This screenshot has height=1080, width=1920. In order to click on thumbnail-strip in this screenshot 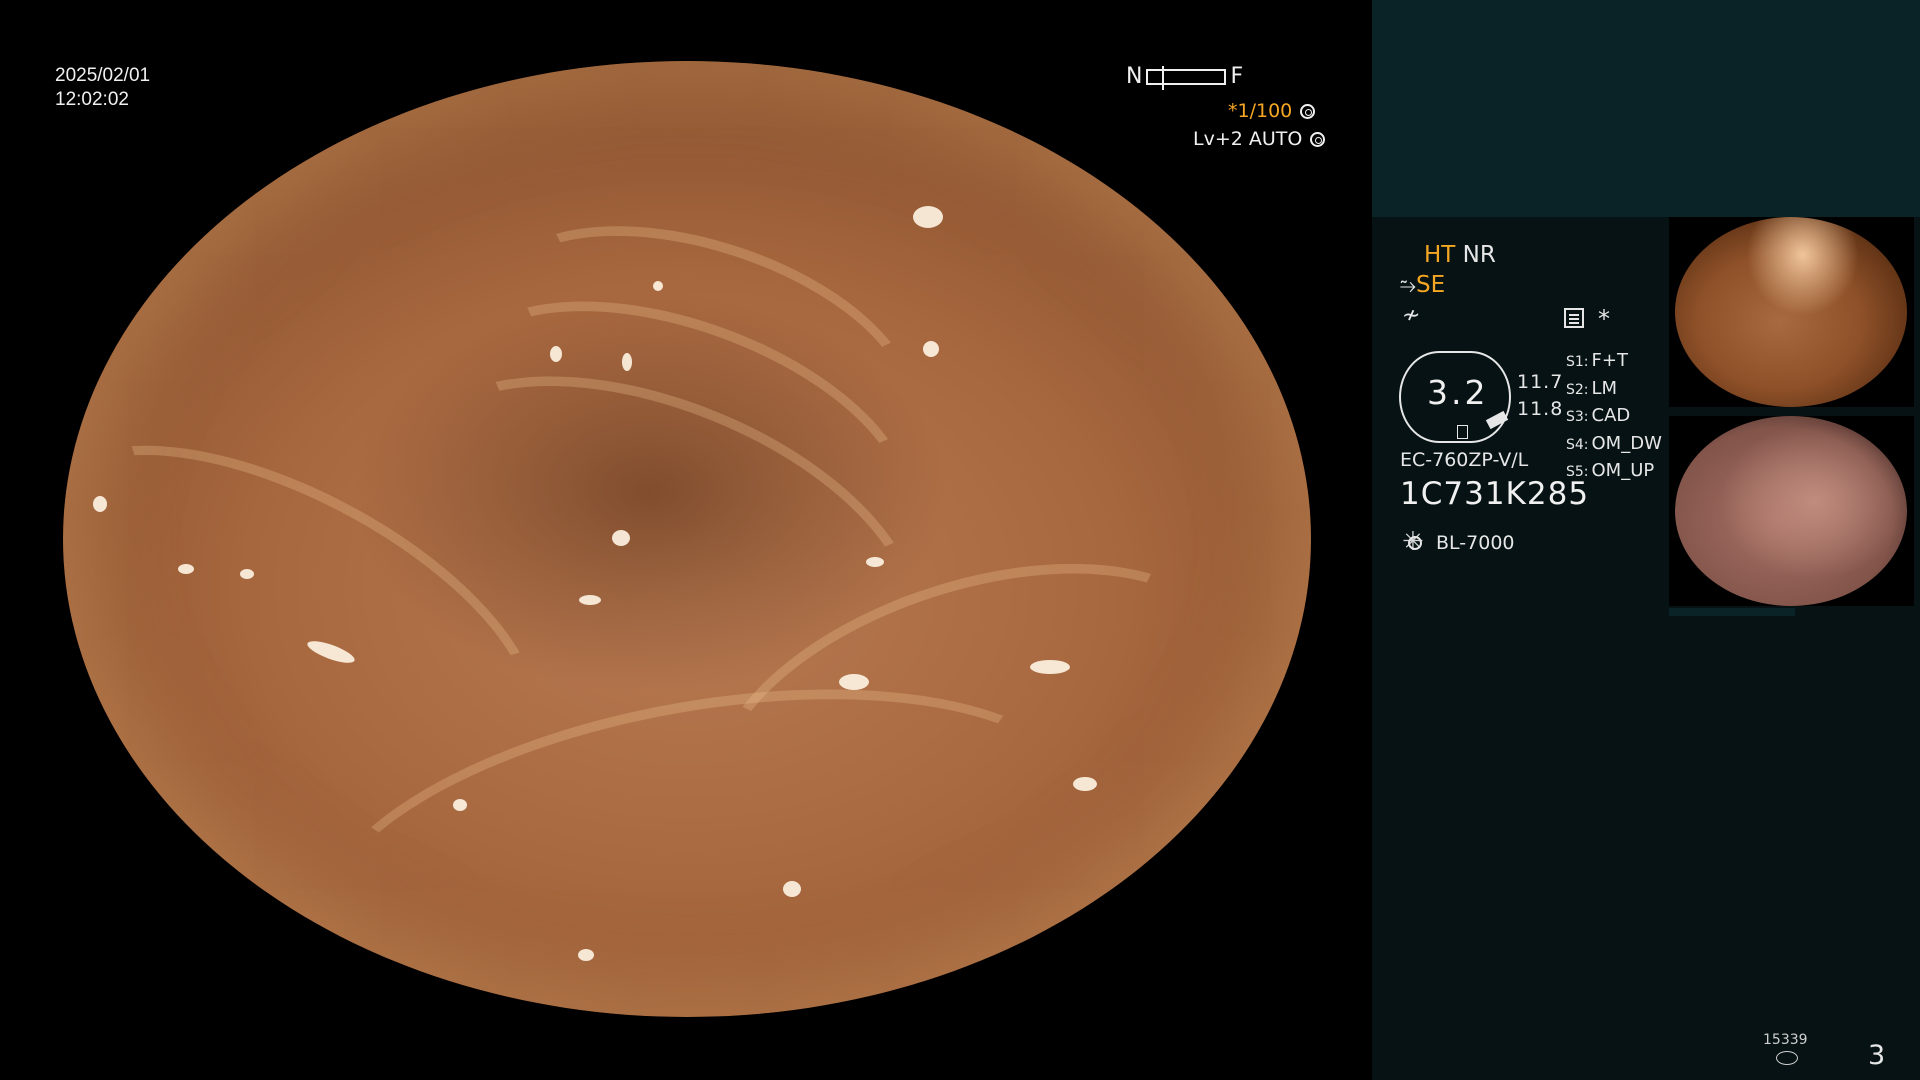, I will do `click(1732, 612)`.